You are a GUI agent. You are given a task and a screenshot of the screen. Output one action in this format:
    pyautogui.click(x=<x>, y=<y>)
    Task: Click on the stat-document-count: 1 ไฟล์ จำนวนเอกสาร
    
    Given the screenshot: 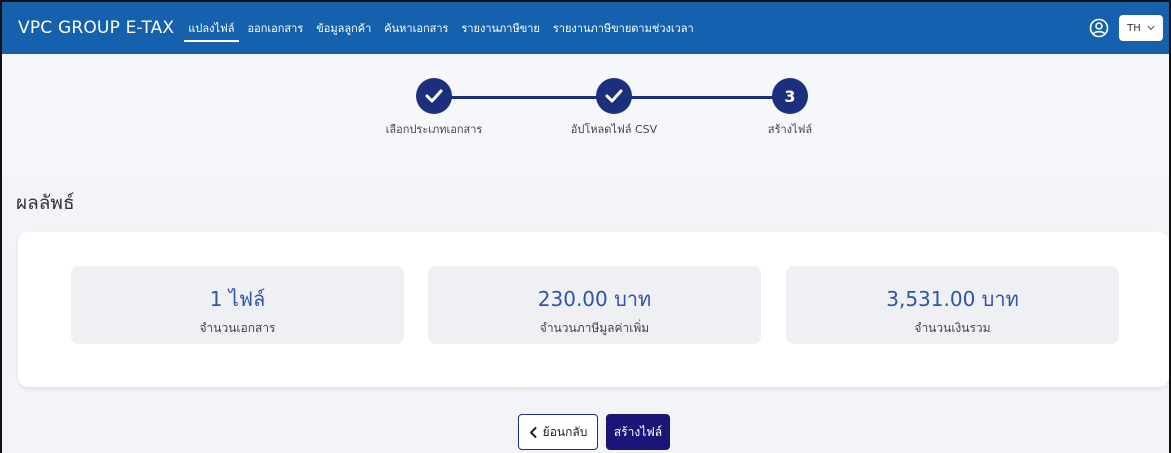 What is the action you would take?
    pyautogui.click(x=237, y=305)
    